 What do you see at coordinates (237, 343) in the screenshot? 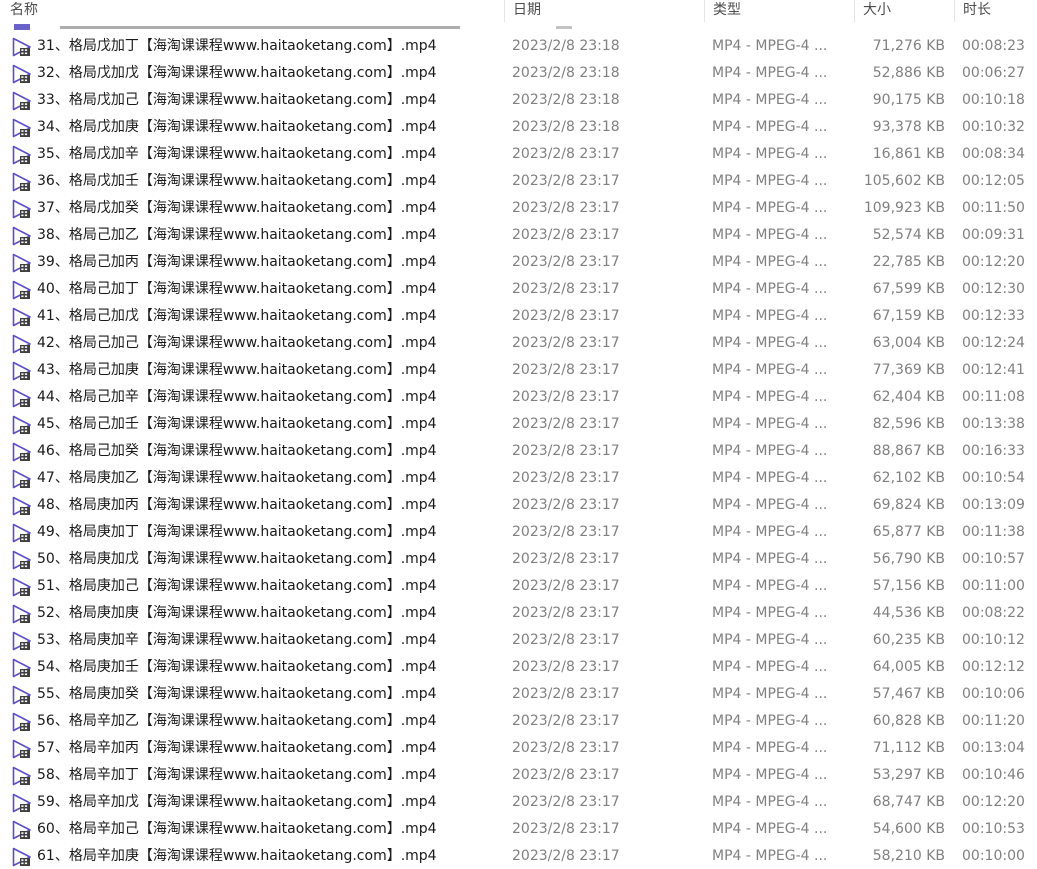
I see `file-name: 42、格局己加己【海淘课课程www.haitaoketang.com】.mp4` at bounding box center [237, 343].